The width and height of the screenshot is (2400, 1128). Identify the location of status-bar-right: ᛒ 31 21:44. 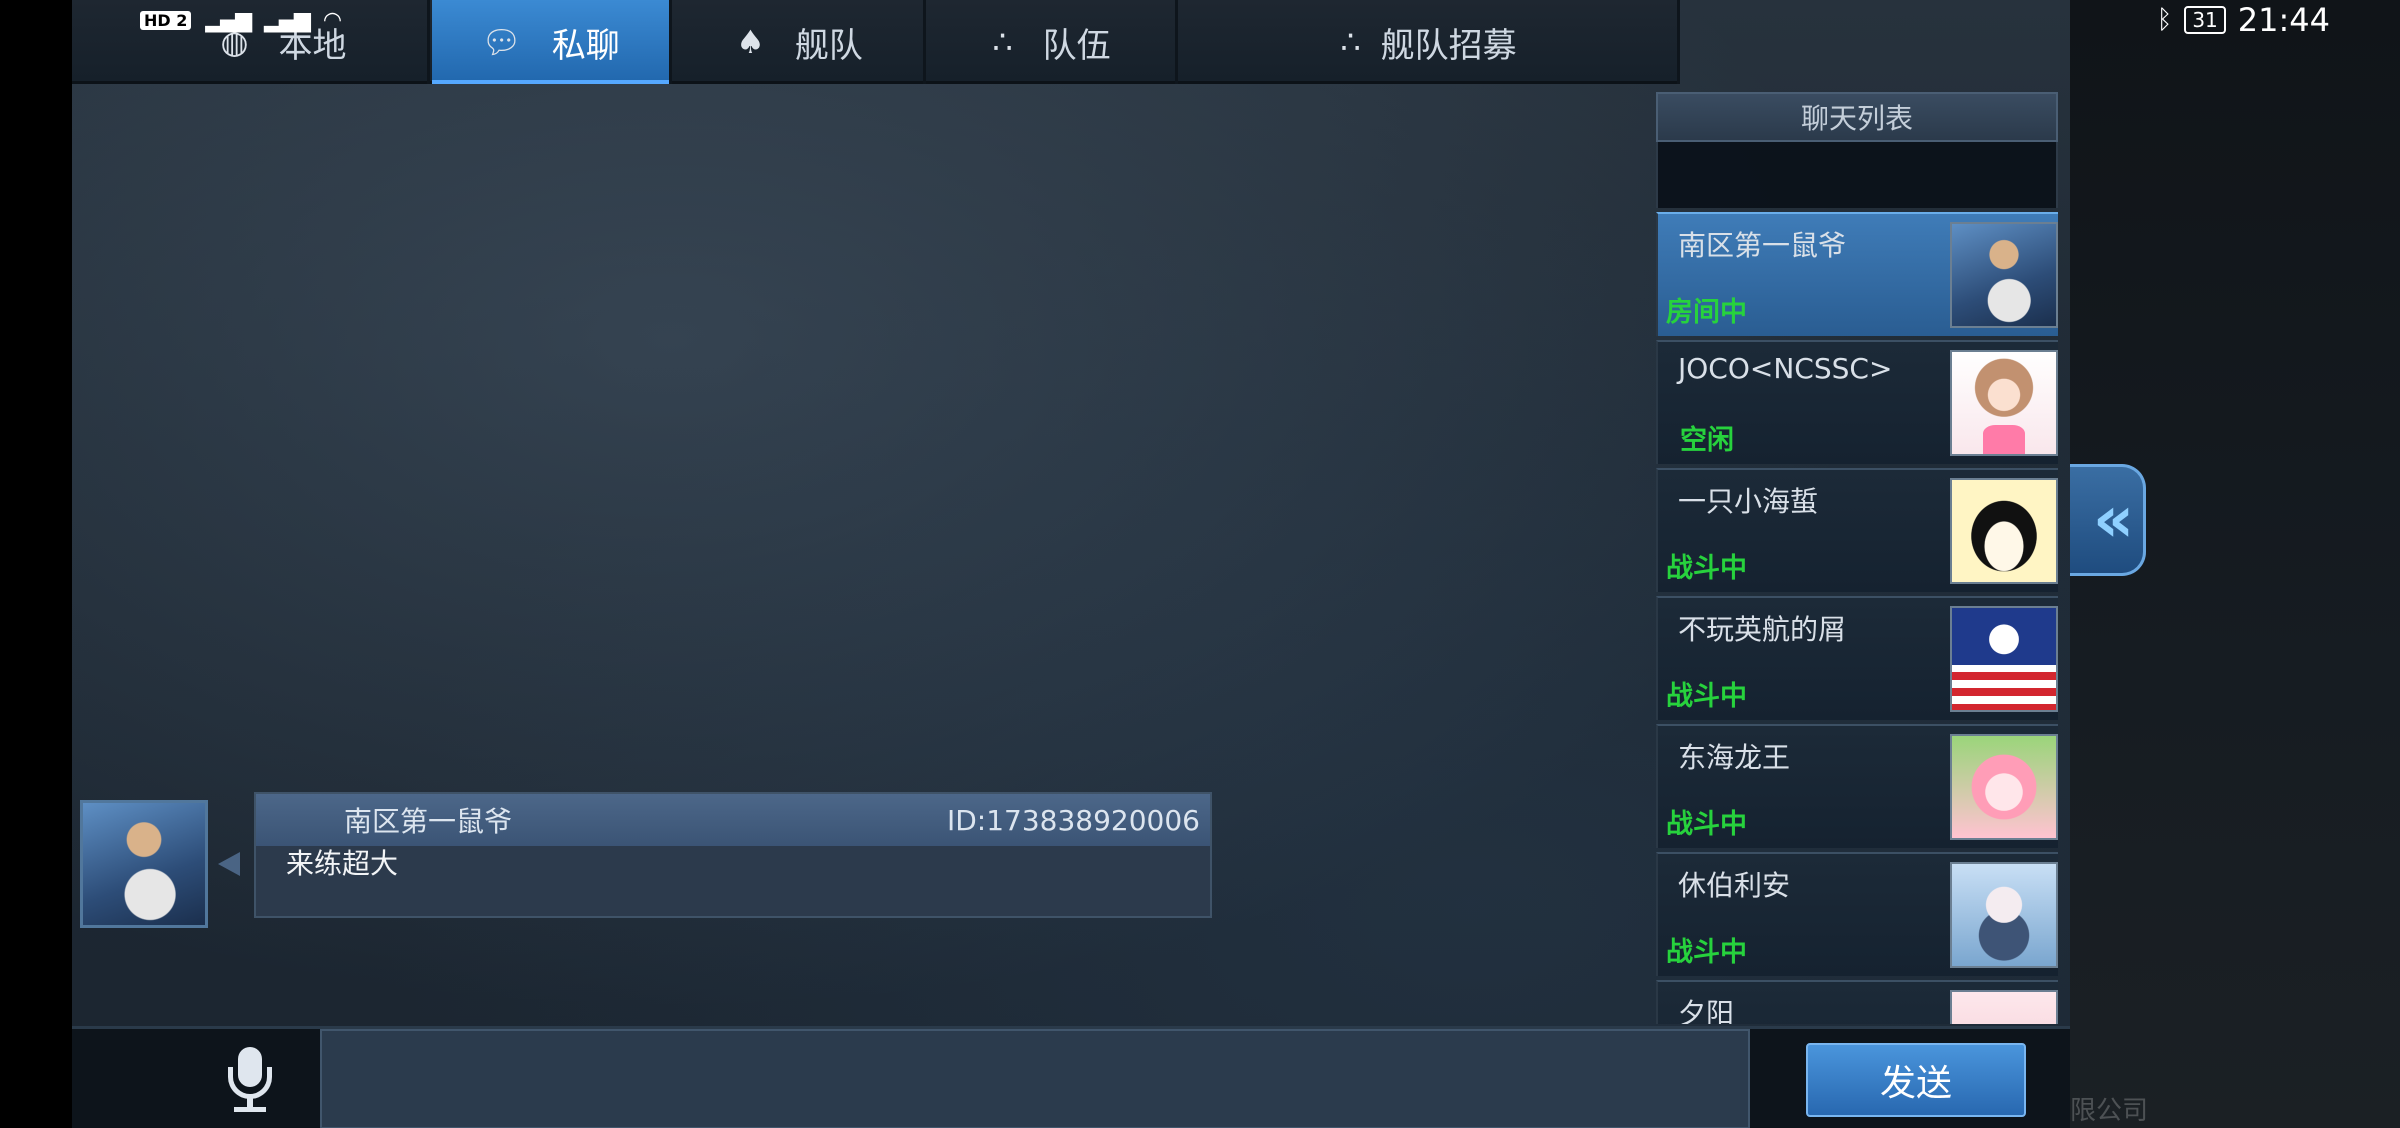
(2243, 20).